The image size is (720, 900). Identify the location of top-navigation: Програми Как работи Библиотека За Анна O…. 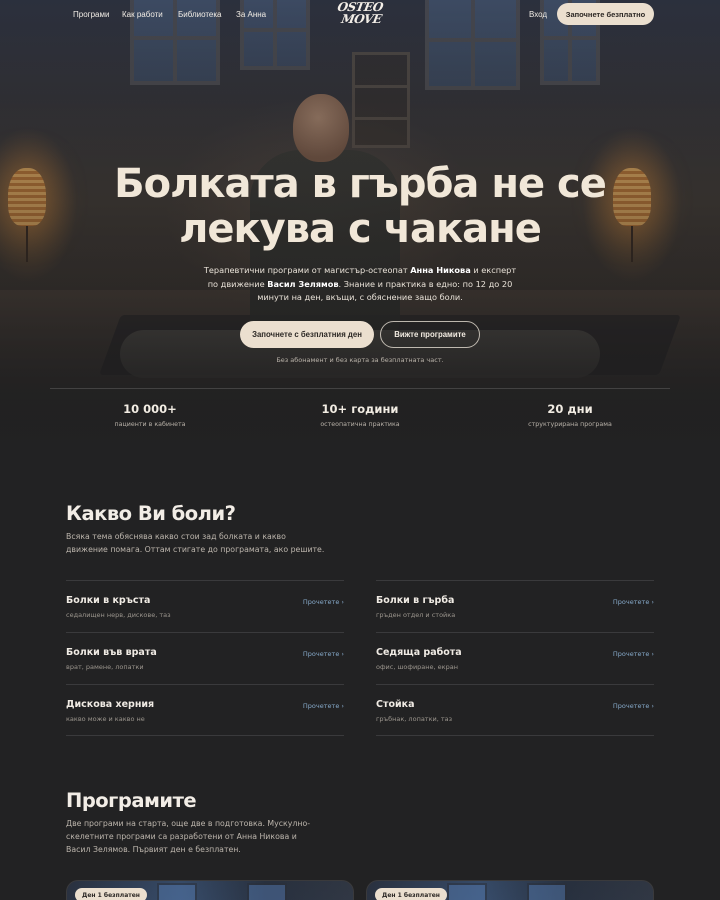
(360, 15).